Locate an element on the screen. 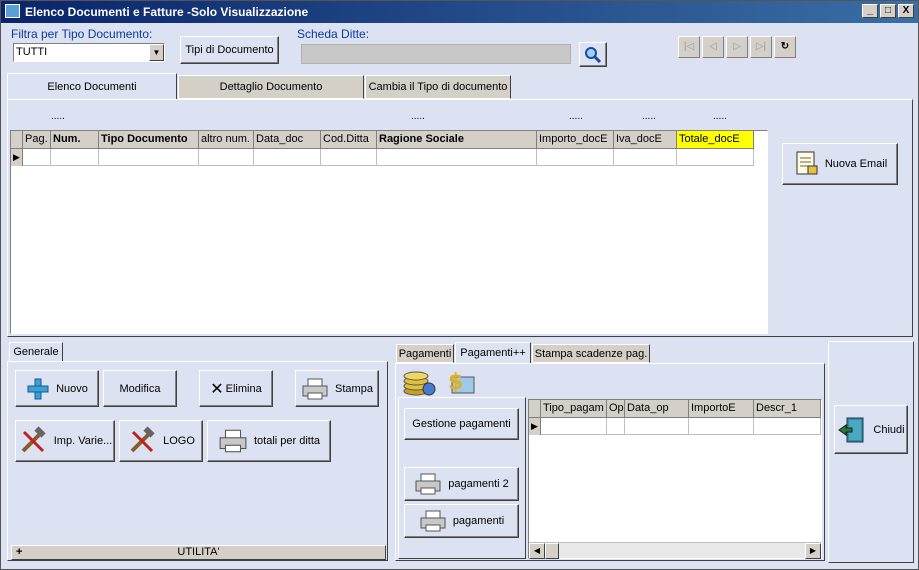  tab-pagamenti-plus: Pagamenti++ is located at coordinates (493, 353).